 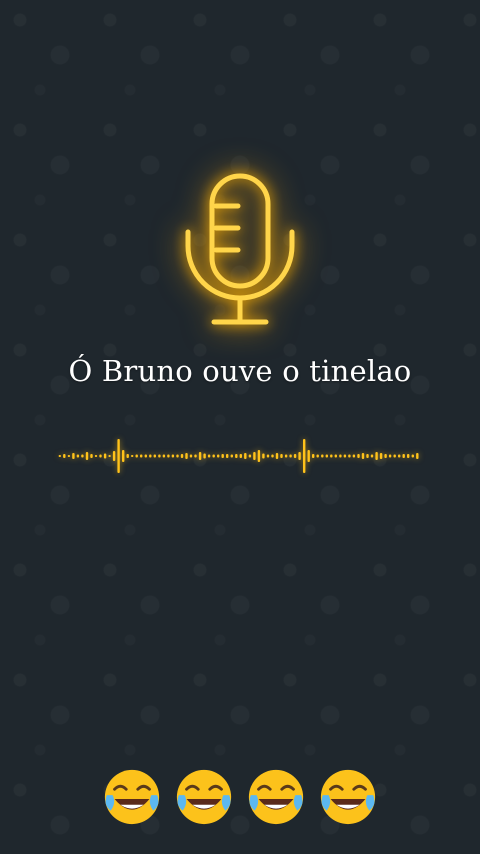 I want to click on microphone-icon, so click(x=240, y=249).